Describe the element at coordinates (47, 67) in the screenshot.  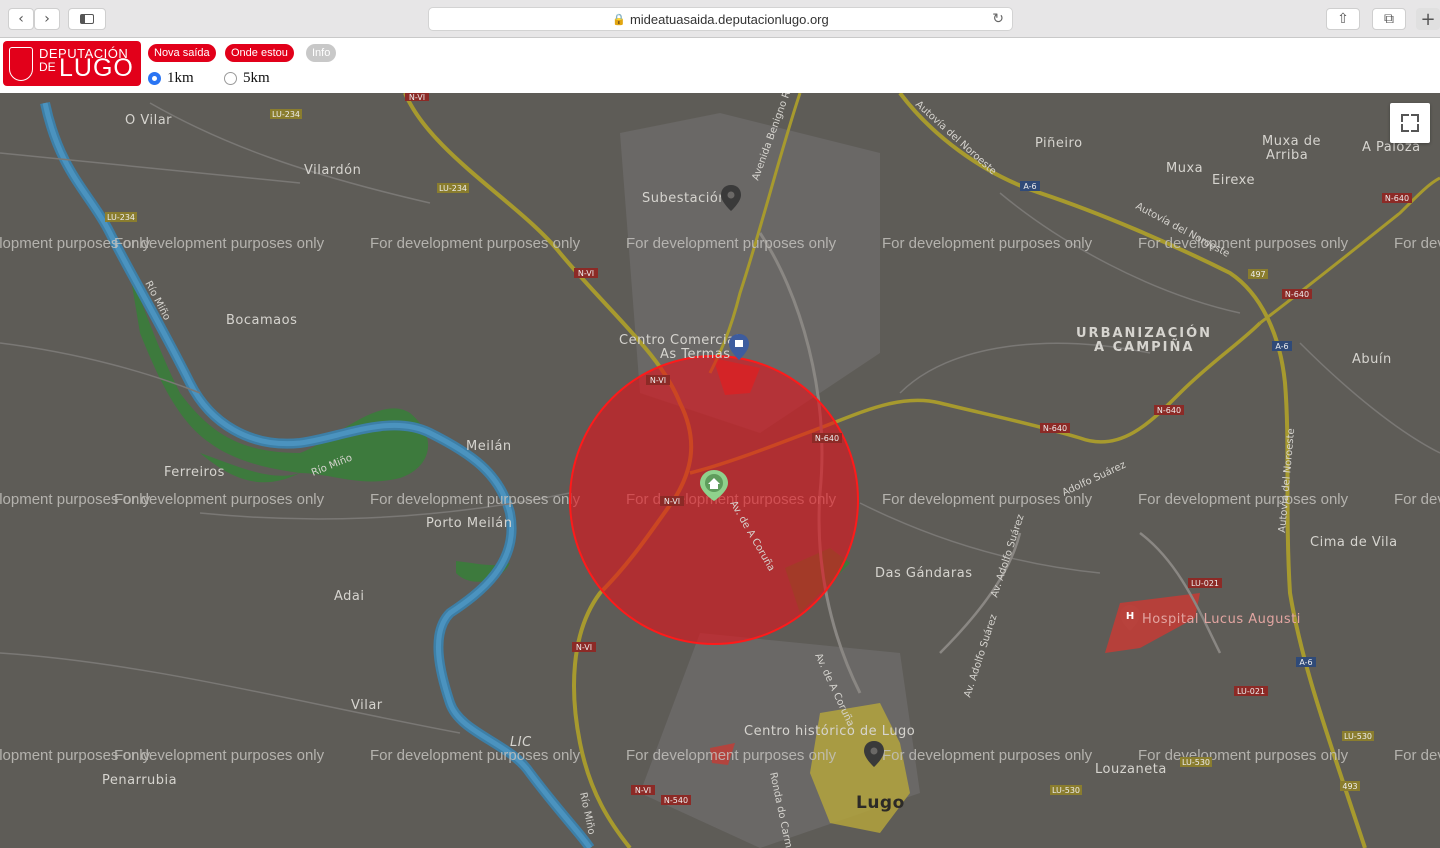
I see `logo-line2: DE` at that location.